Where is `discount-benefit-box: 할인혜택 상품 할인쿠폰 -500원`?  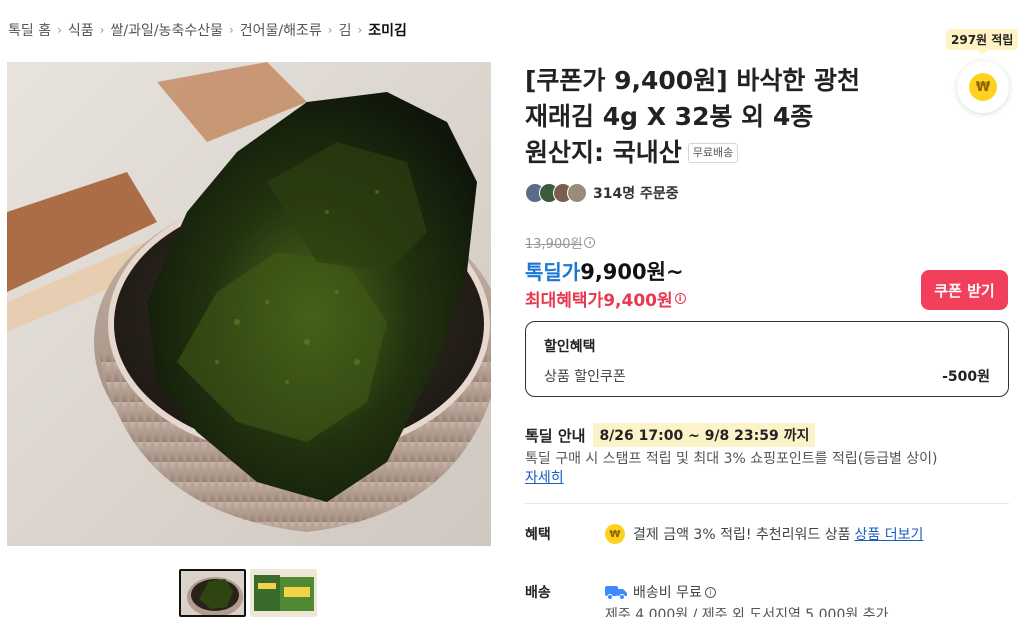 discount-benefit-box: 할인혜택 상품 할인쿠폰 -500원 is located at coordinates (767, 359).